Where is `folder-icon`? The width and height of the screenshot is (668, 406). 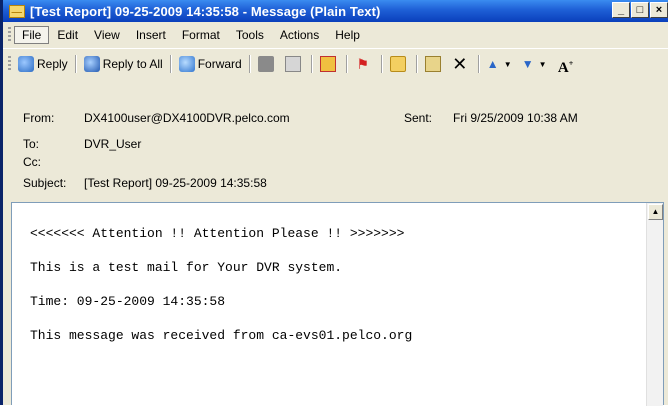
folder-icon is located at coordinates (397, 64).